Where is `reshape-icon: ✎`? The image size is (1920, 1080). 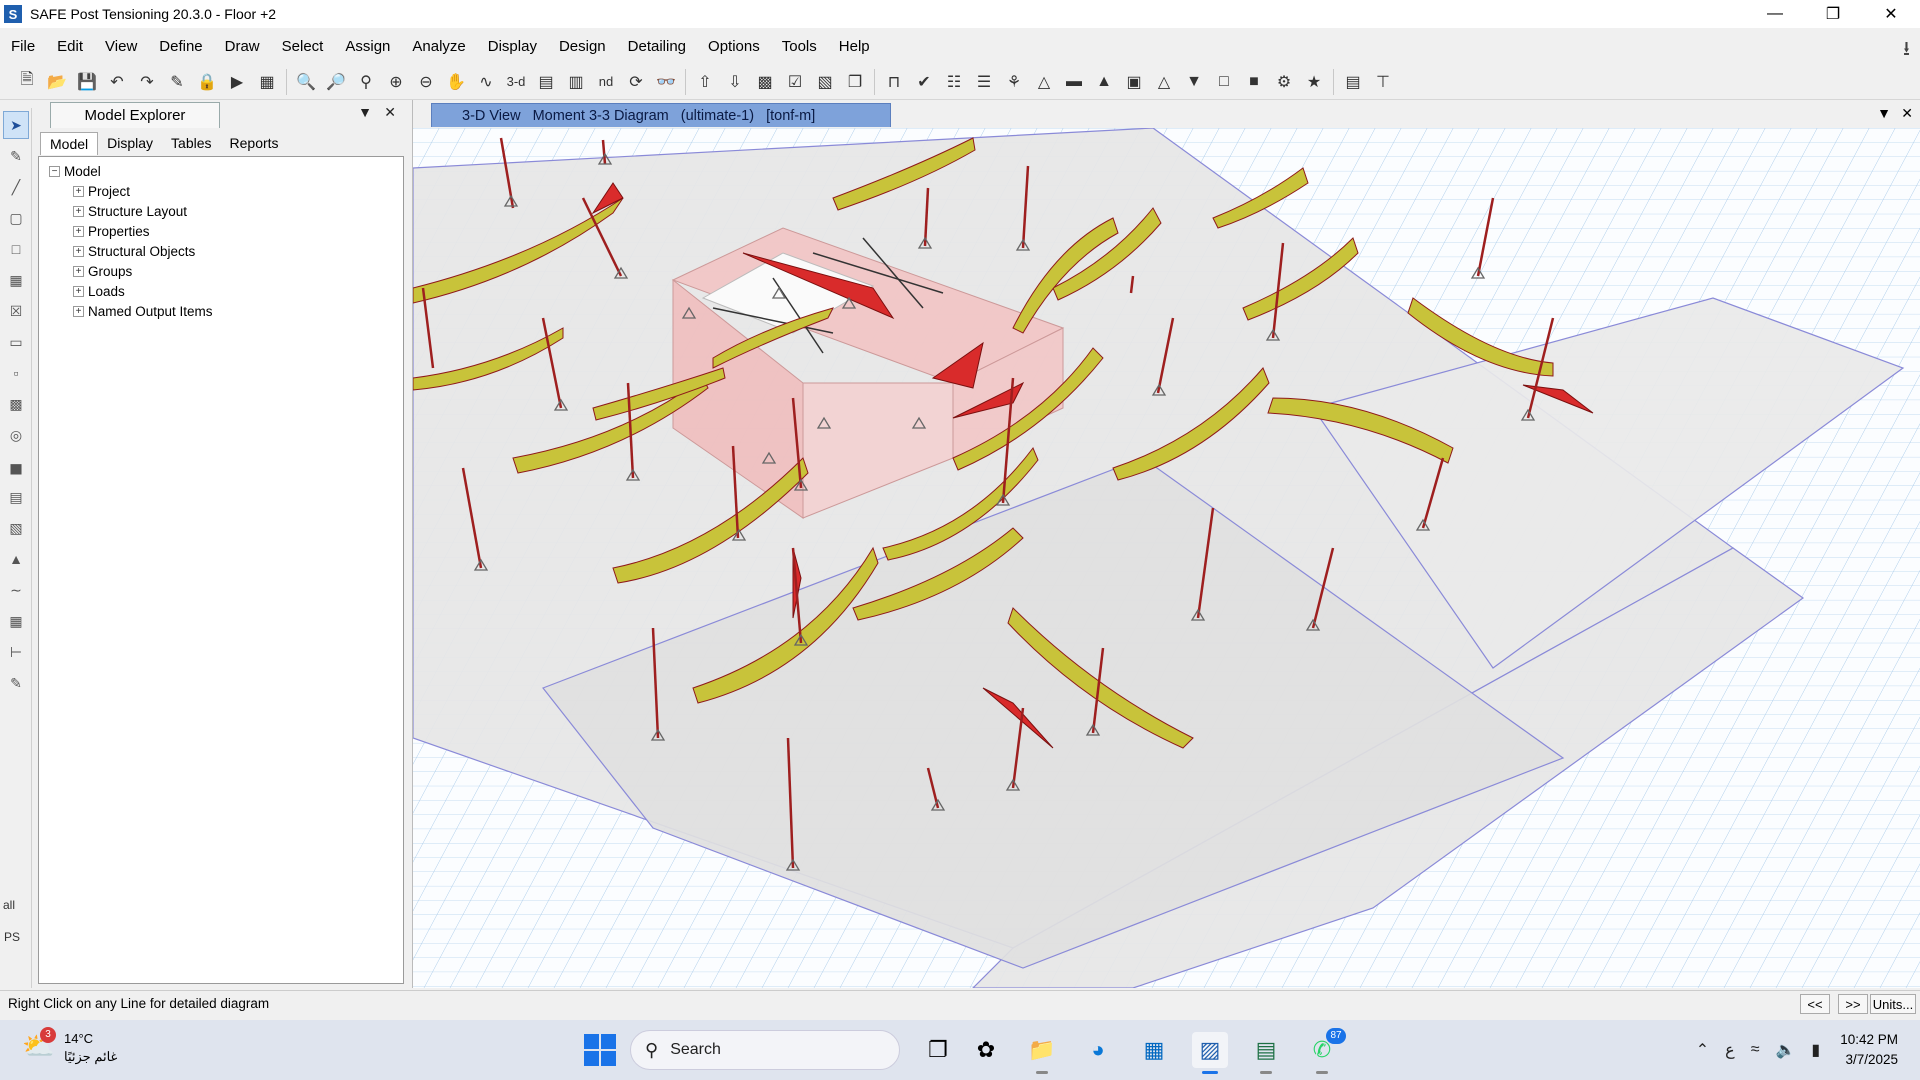
reshape-icon: ✎ is located at coordinates (16, 156).